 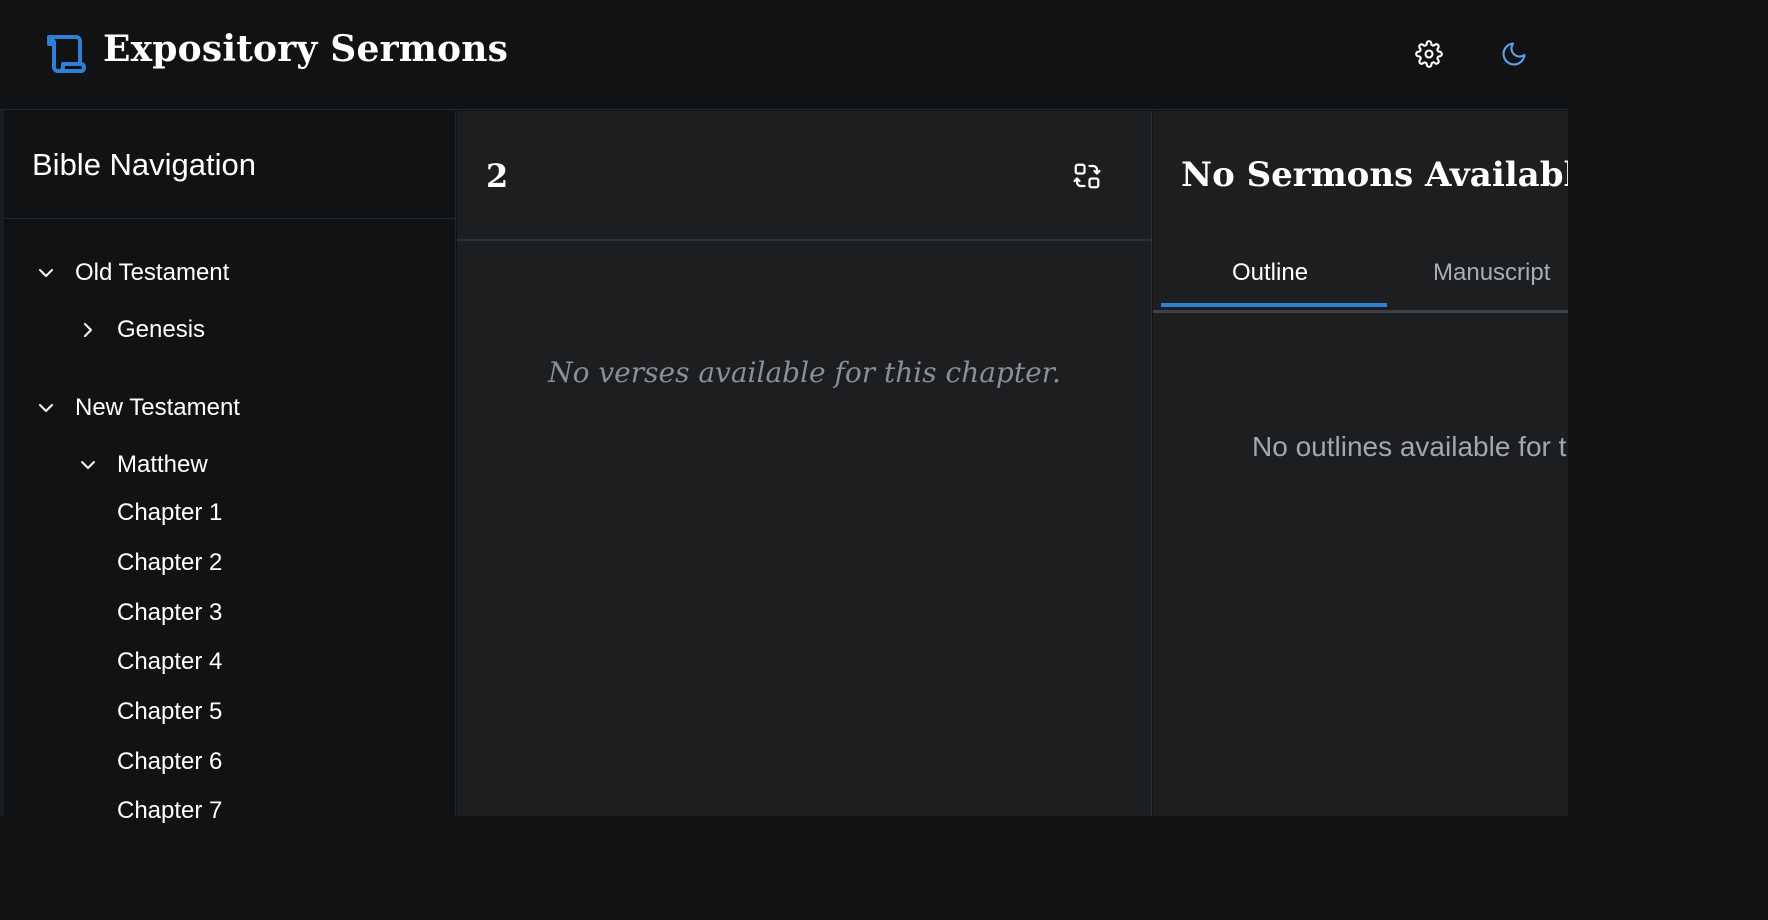 I want to click on tab-outline: Outline, so click(x=1270, y=273).